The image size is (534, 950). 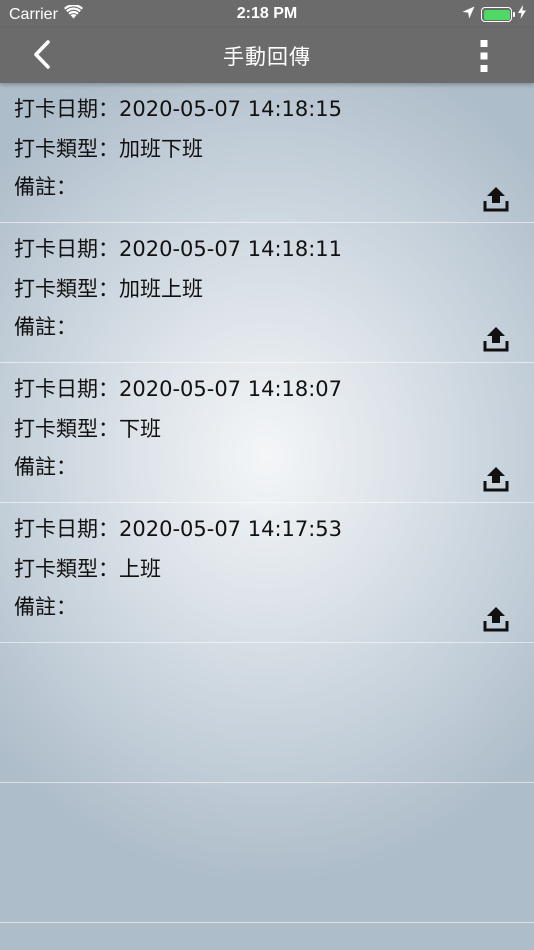 What do you see at coordinates (267, 433) in the screenshot?
I see `record-item: 打卡日期：2020-05-07 14:18:07 打卡類型：下班 備註：` at bounding box center [267, 433].